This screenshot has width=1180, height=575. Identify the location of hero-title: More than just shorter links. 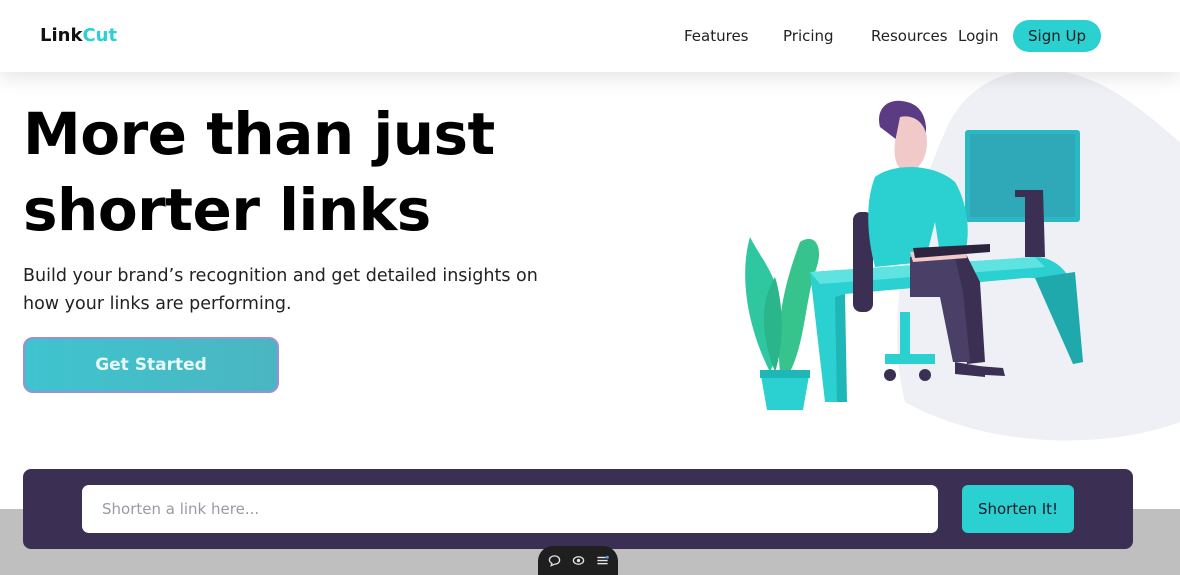
(303, 172).